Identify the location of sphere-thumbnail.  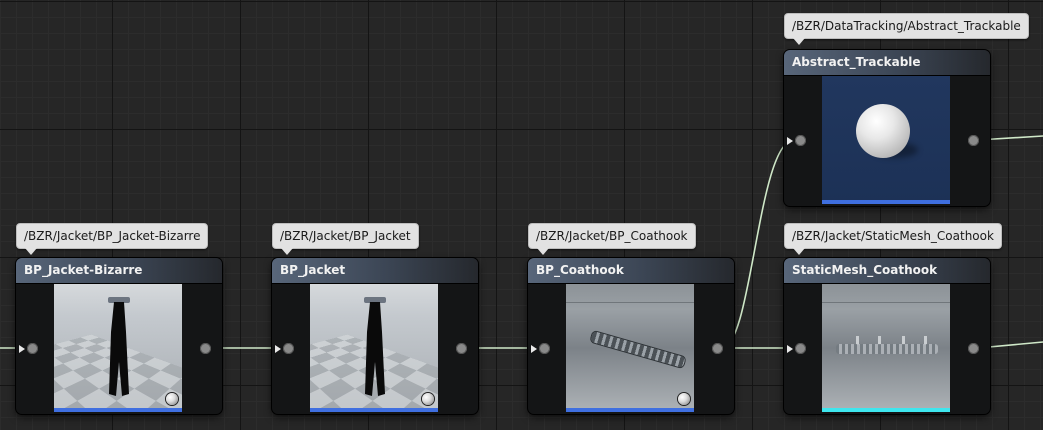
(886, 140).